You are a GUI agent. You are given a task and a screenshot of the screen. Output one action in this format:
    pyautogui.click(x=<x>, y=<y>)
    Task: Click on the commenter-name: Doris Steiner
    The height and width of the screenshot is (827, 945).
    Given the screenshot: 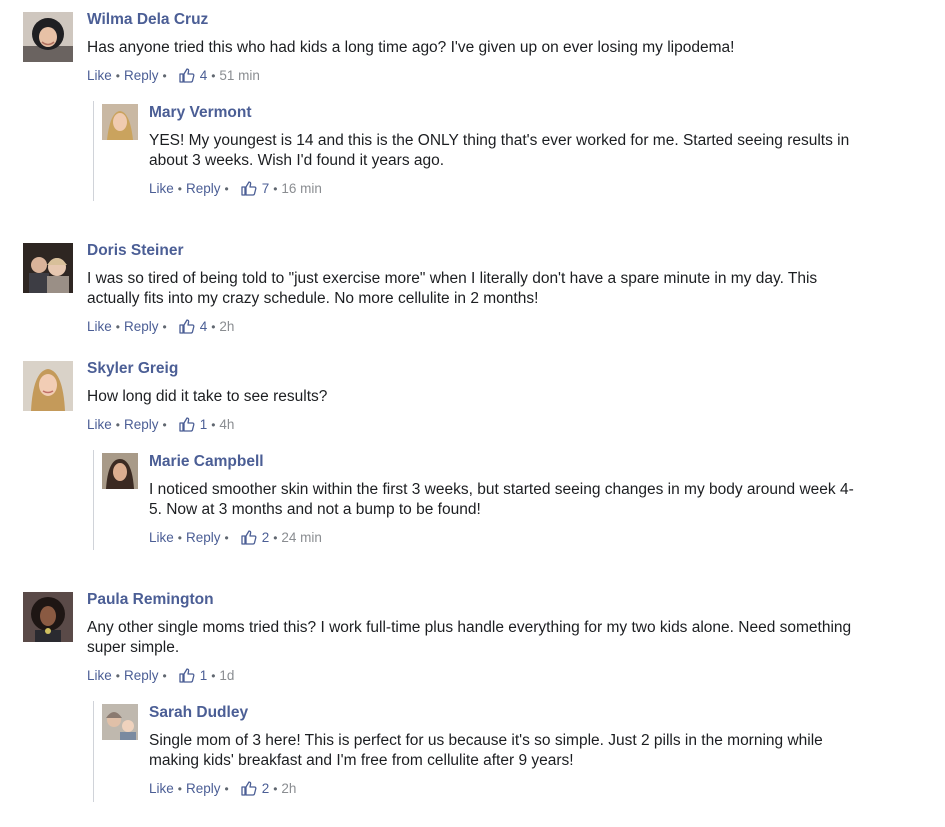 What is the action you would take?
    pyautogui.click(x=135, y=251)
    